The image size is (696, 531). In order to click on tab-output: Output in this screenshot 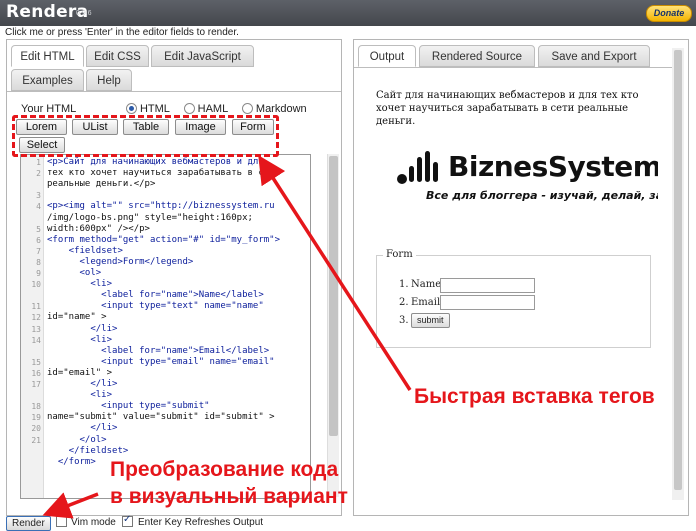, I will do `click(387, 56)`.